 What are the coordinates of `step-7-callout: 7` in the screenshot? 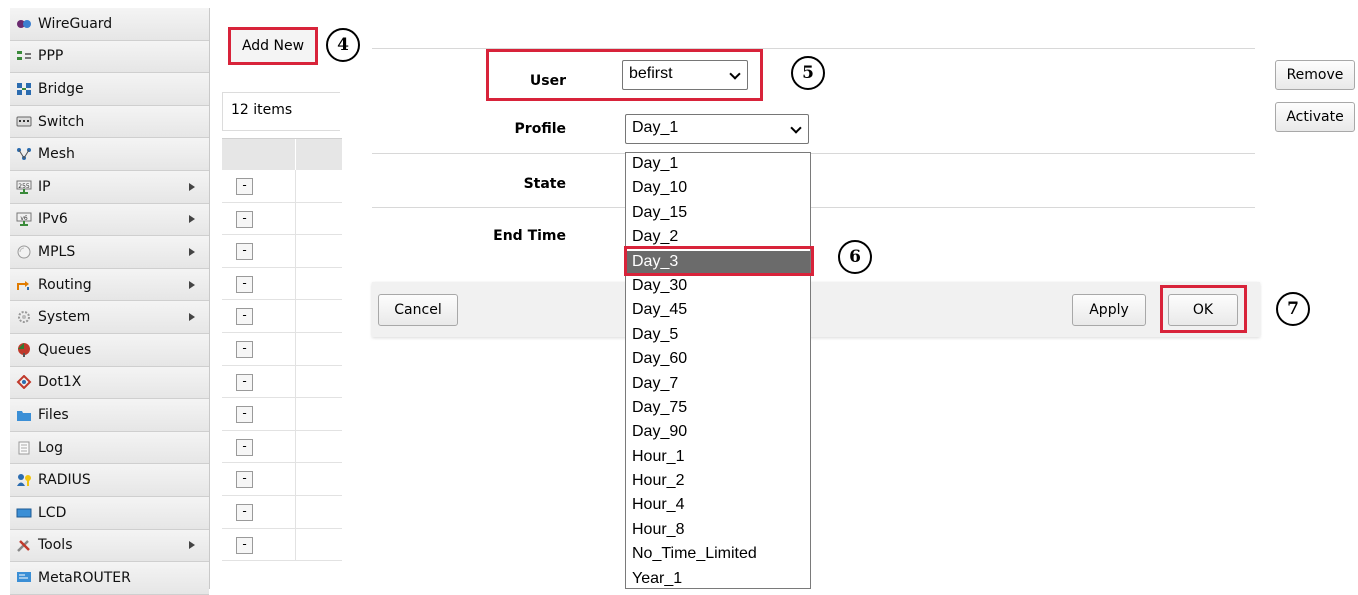 It's located at (1293, 309).